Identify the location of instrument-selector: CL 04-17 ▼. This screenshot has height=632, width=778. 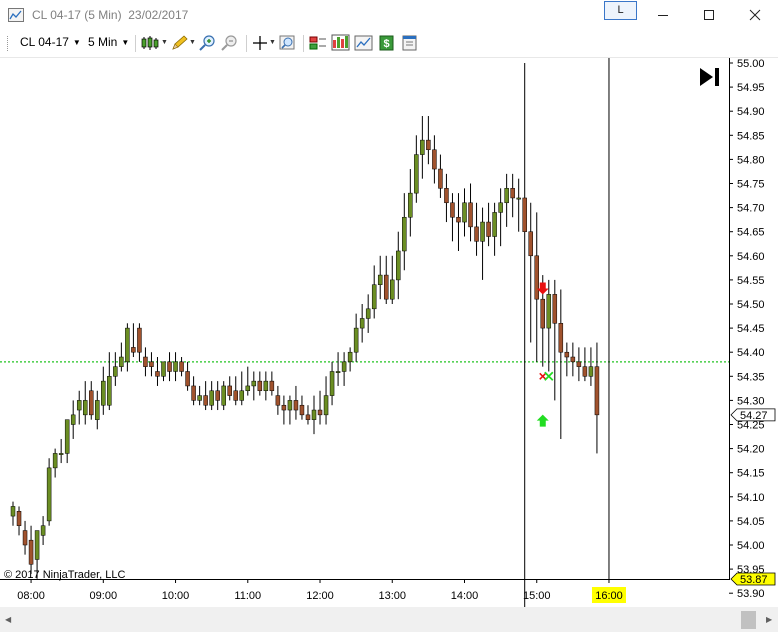
(50, 42).